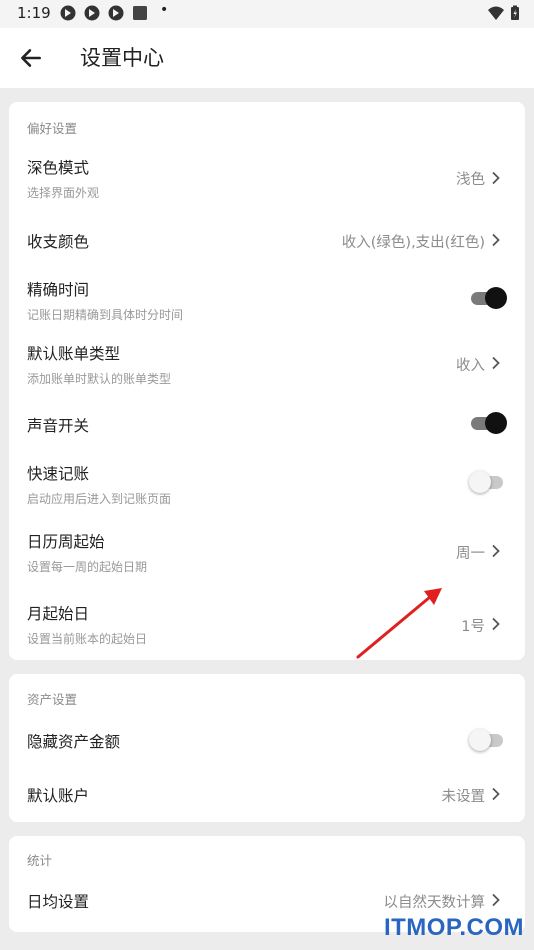  I want to click on back-arrow-icon, so click(31, 58).